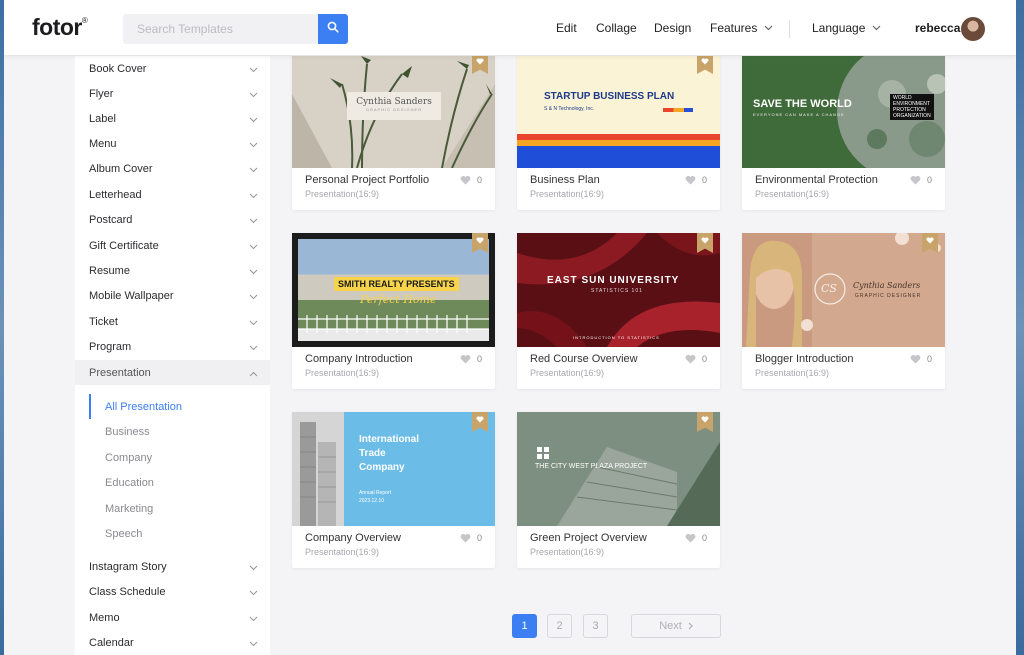  Describe the element at coordinates (172, 93) in the screenshot. I see `sidebar-item-flyer: Flyer` at that location.